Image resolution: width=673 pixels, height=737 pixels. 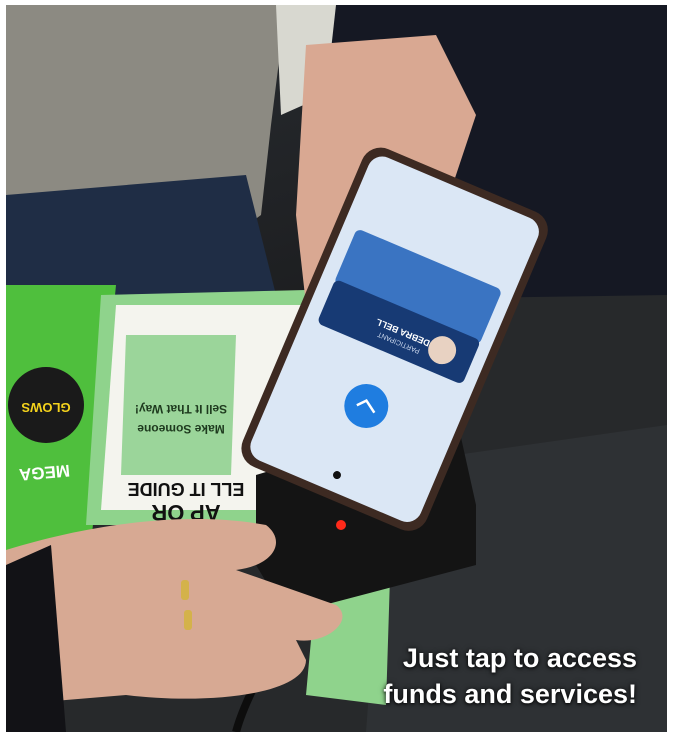 What do you see at coordinates (519, 658) in the screenshot?
I see `caption-line-1: Just tap to access` at bounding box center [519, 658].